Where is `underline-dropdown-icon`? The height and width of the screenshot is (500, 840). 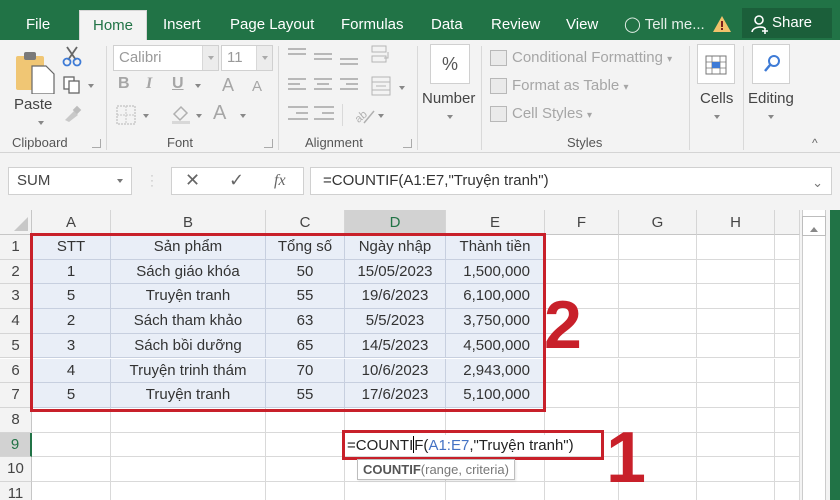 underline-dropdown-icon is located at coordinates (198, 87).